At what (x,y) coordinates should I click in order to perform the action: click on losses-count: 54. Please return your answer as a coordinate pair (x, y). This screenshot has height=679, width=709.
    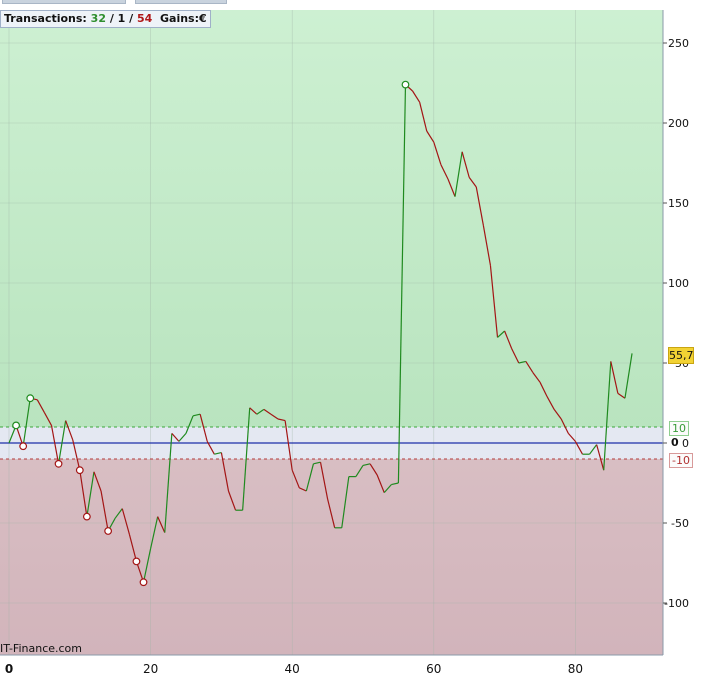
    Looking at the image, I should click on (145, 18).